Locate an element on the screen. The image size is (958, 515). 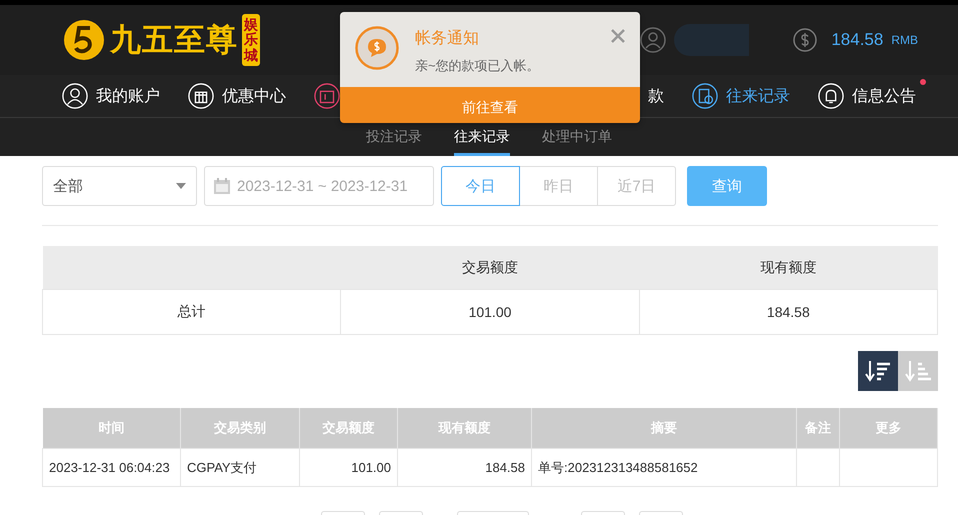
balance-unit: RMB is located at coordinates (904, 40).